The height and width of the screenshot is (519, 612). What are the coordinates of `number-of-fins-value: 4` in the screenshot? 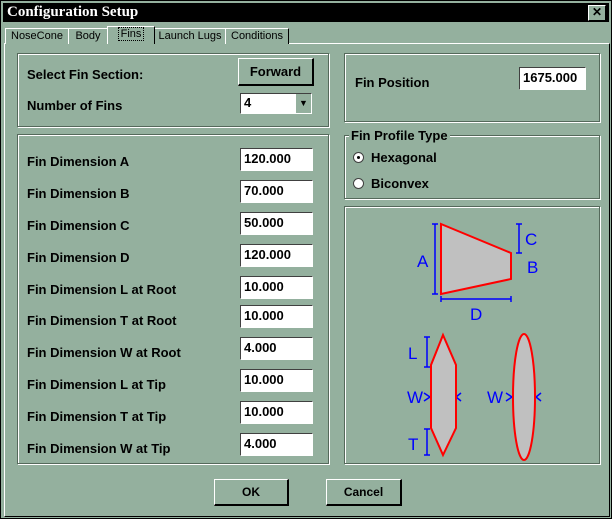 It's located at (248, 102).